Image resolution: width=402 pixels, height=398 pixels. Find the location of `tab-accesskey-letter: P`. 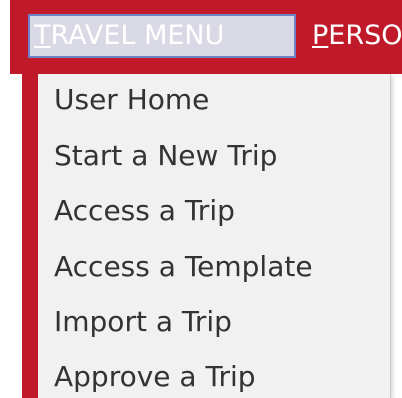

tab-accesskey-letter: P is located at coordinates (320, 35).